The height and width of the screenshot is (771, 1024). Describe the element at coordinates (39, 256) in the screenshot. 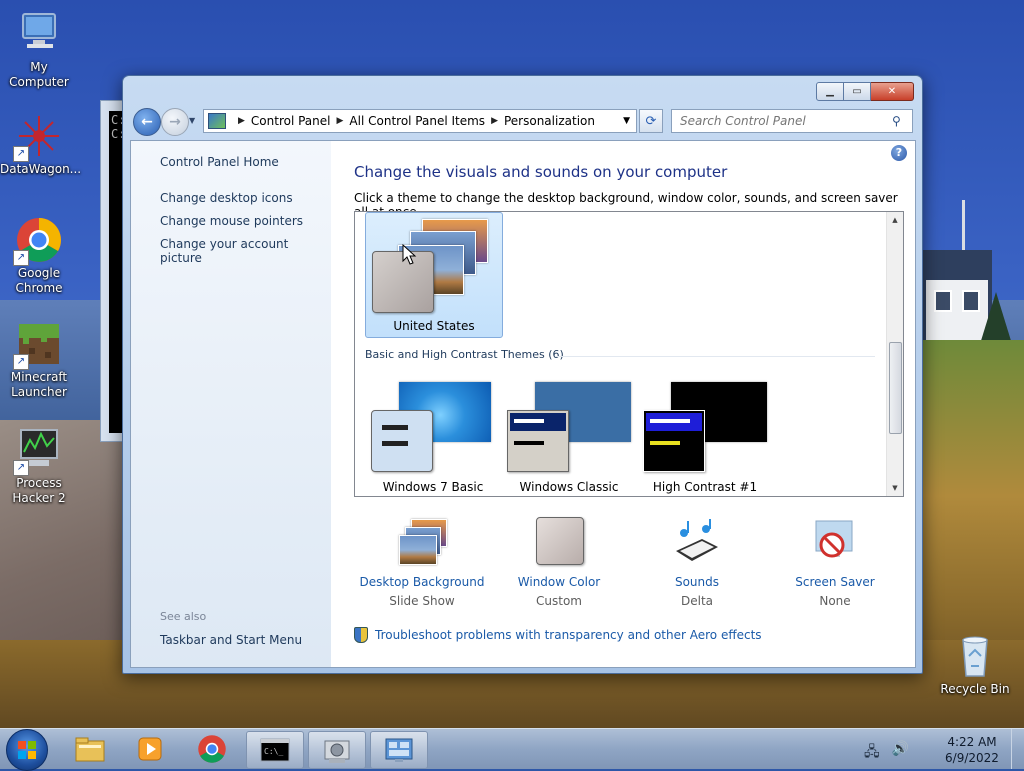

I see `desktop-icon-chrome: ↗ Google Chrome` at that location.